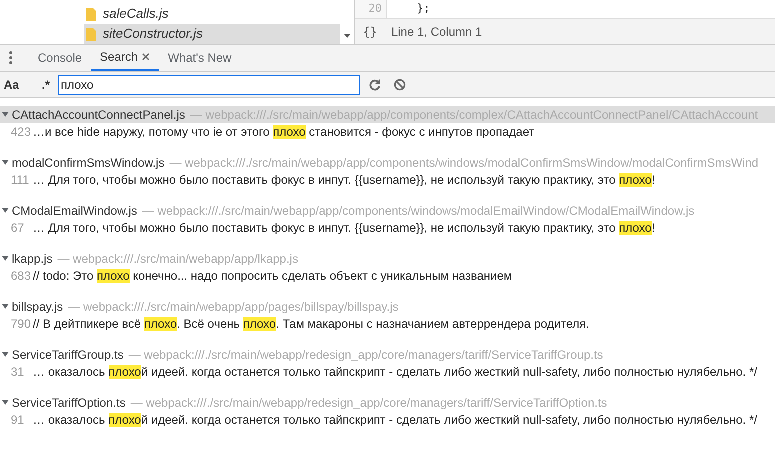 The width and height of the screenshot is (775, 471). What do you see at coordinates (16, 85) in the screenshot?
I see `match-case-button: Aa` at bounding box center [16, 85].